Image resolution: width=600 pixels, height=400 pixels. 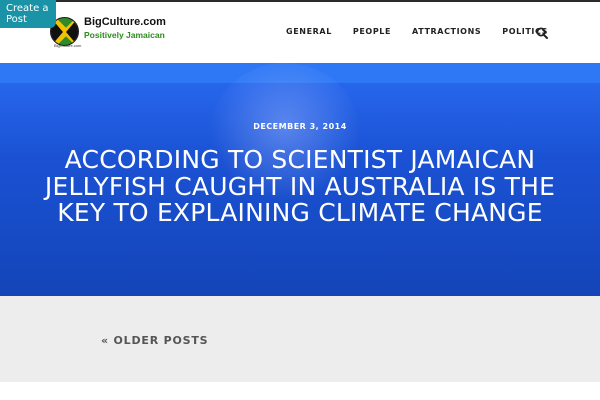 What do you see at coordinates (300, 1) in the screenshot?
I see `top-border-line` at bounding box center [300, 1].